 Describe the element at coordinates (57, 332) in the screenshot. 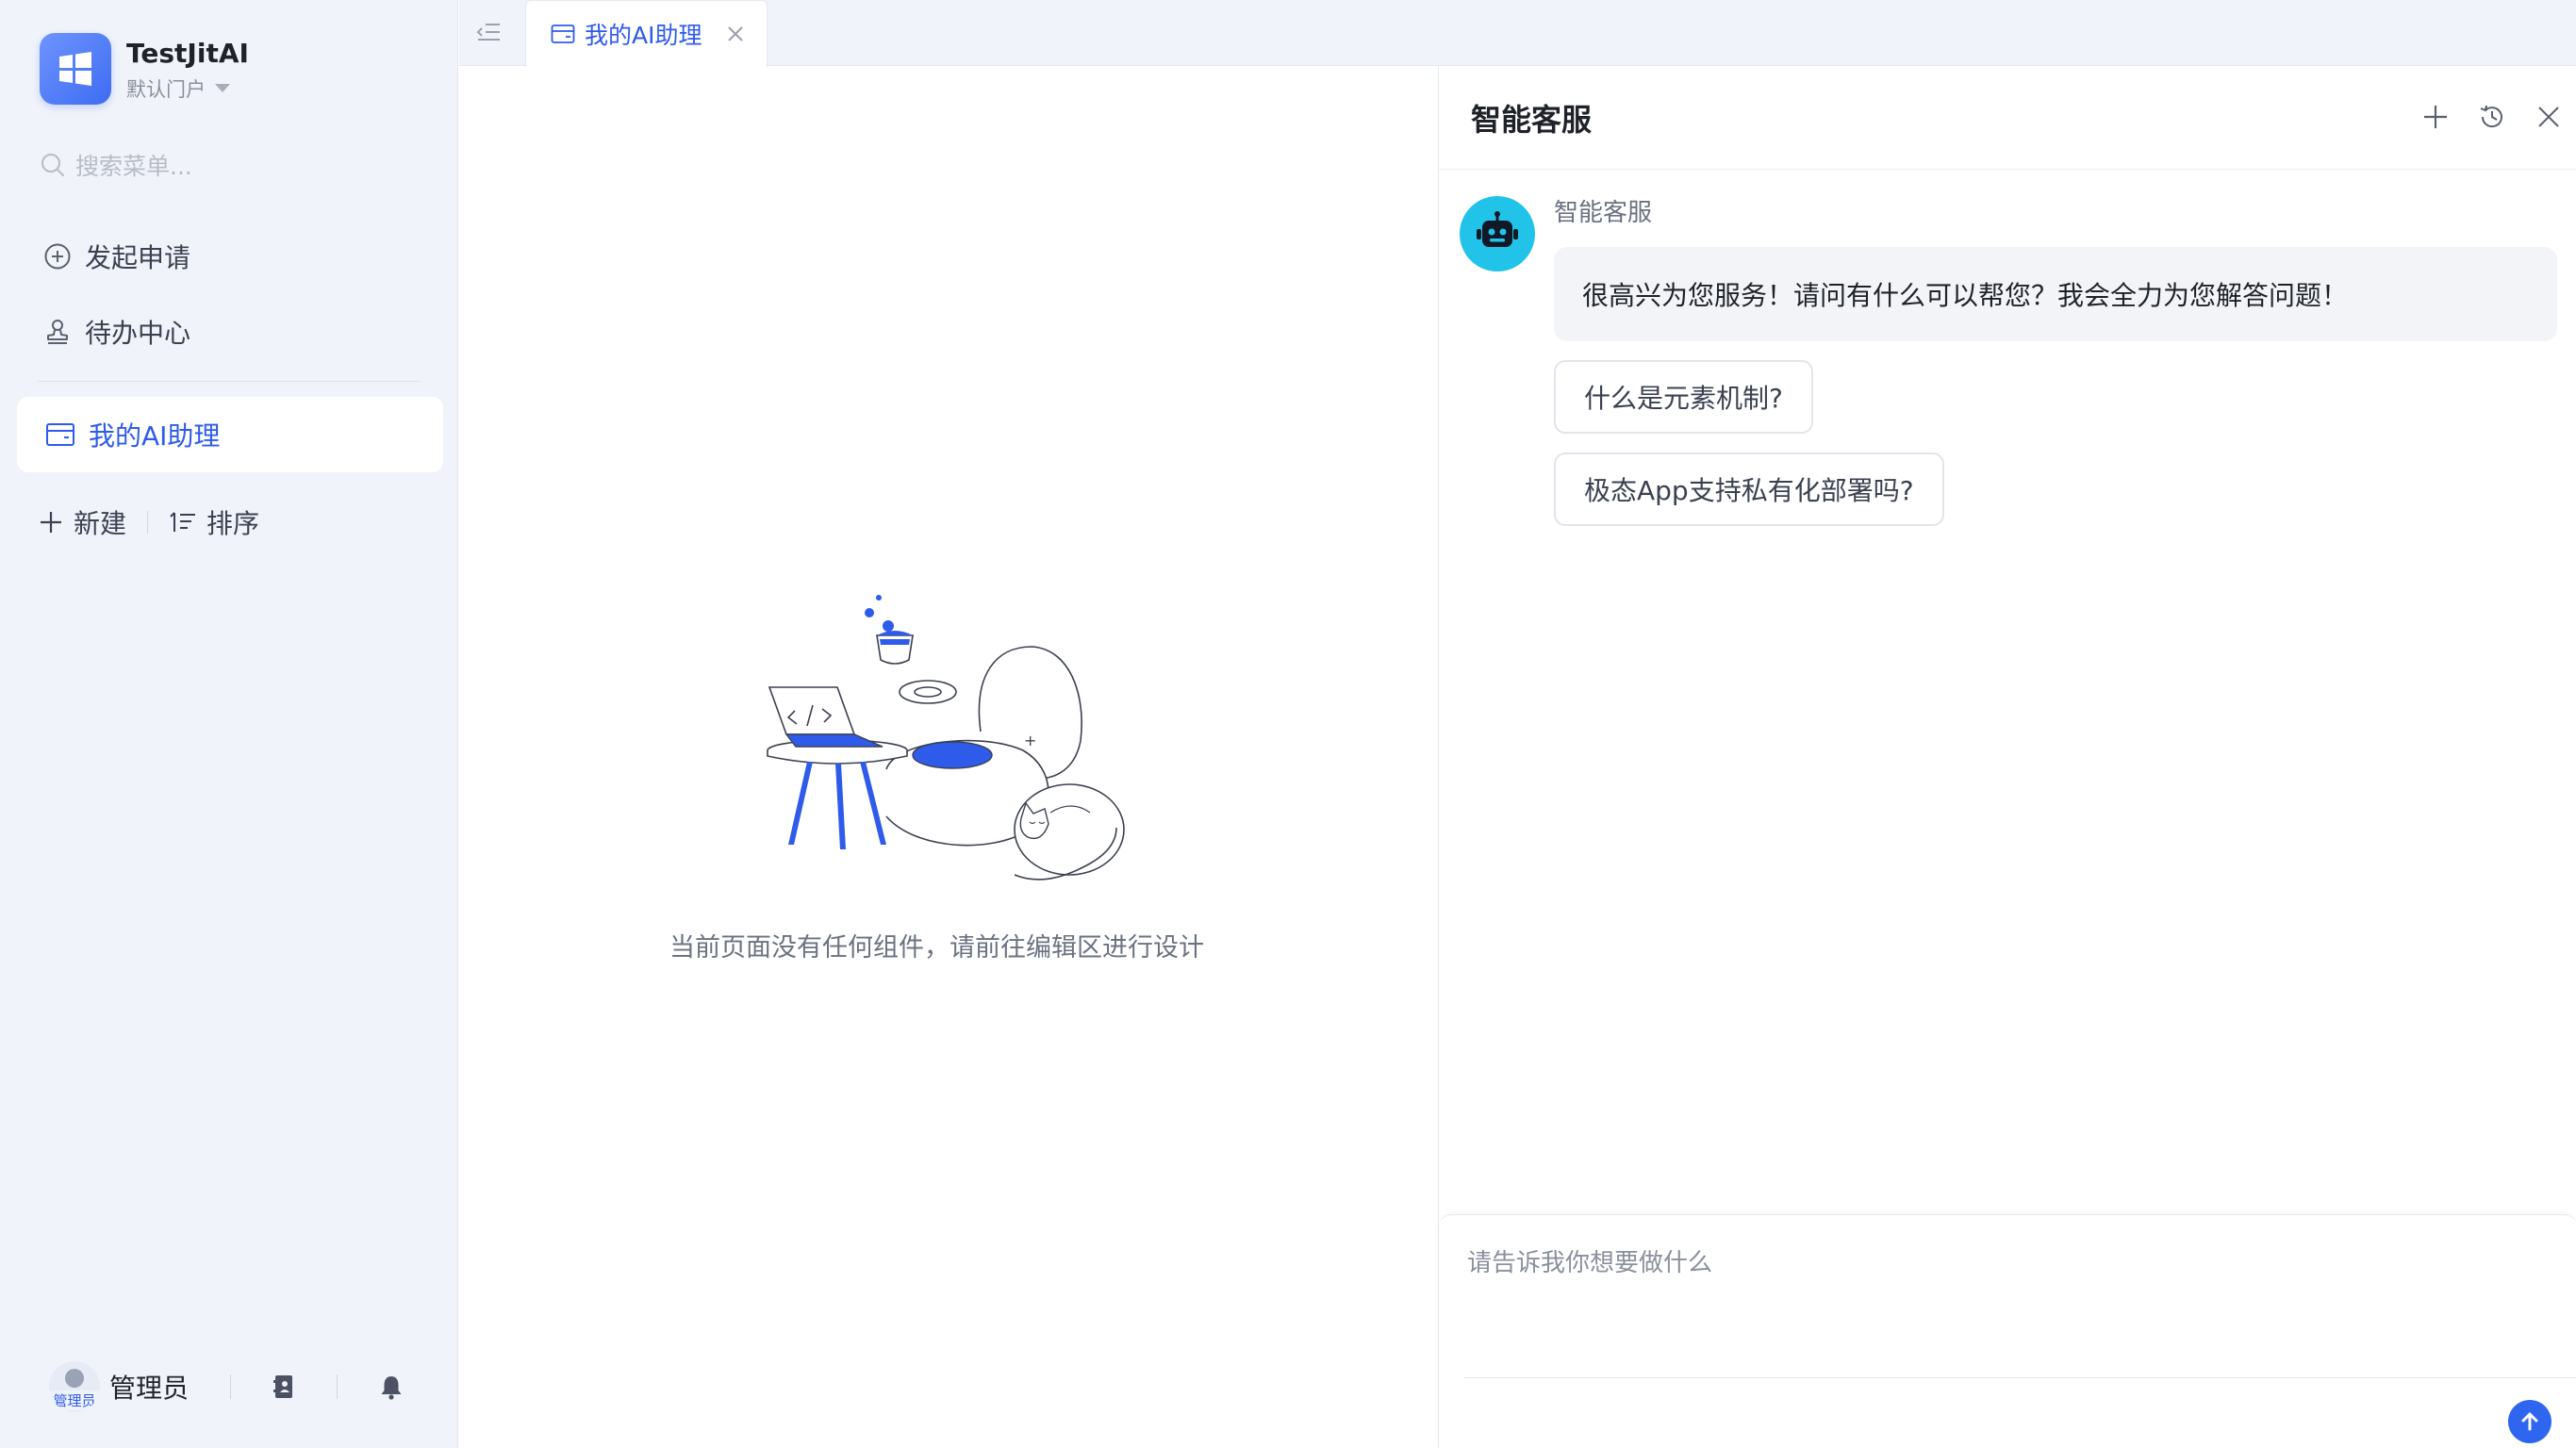

I see `stamp-icon` at that location.